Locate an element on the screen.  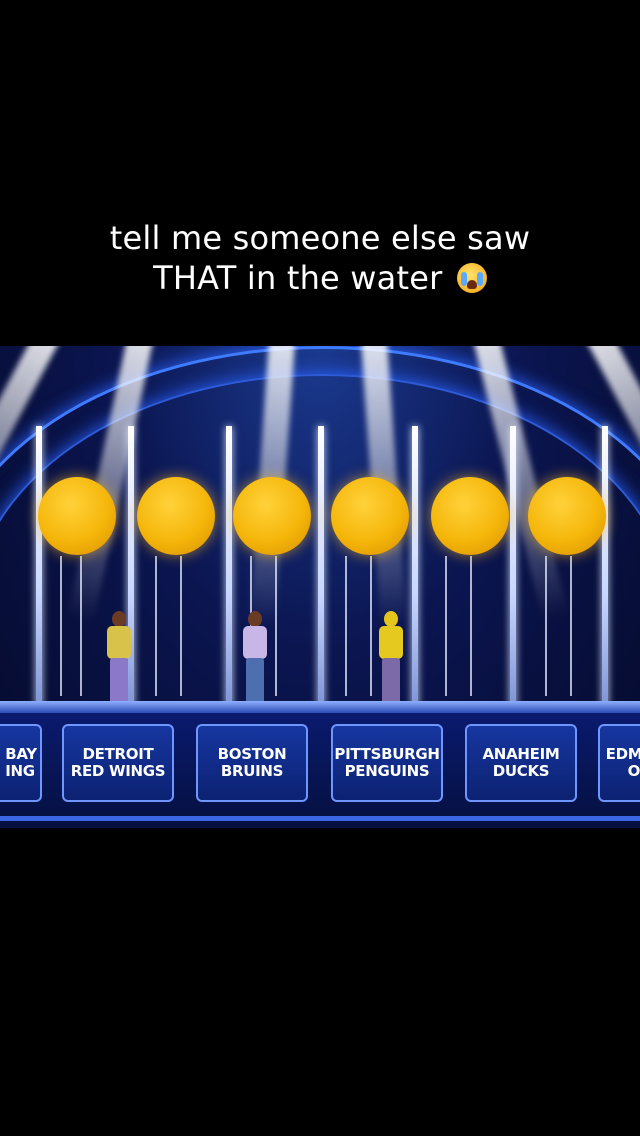
caption-line-1: tell me someone else saw is located at coordinates (320, 238).